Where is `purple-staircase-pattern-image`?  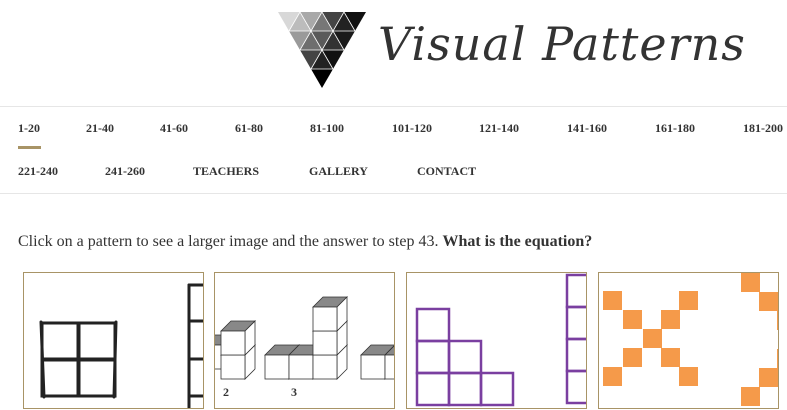 purple-staircase-pattern-image is located at coordinates (500, 340).